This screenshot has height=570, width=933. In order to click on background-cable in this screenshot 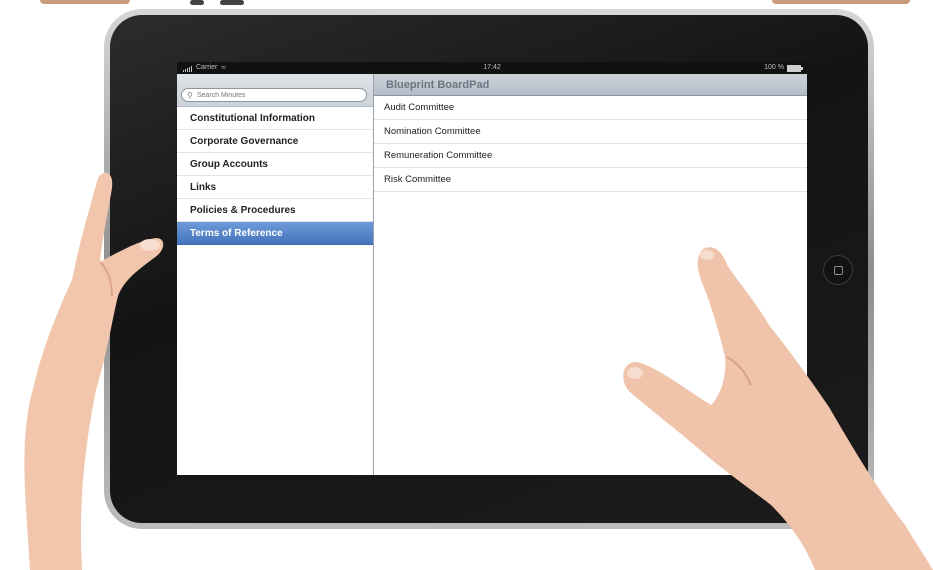, I will do `click(240, 4)`.